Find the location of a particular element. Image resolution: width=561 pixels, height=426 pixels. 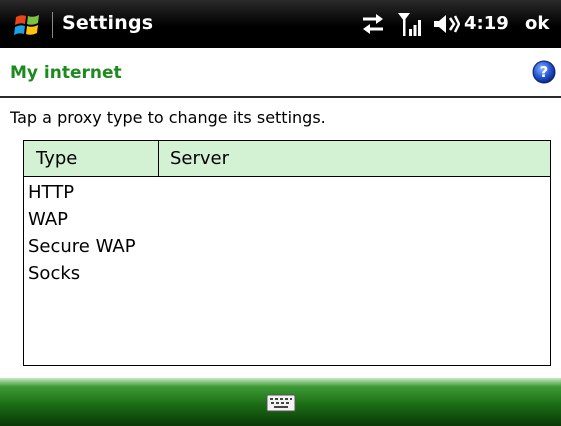

signal-icon is located at coordinates (410, 24).